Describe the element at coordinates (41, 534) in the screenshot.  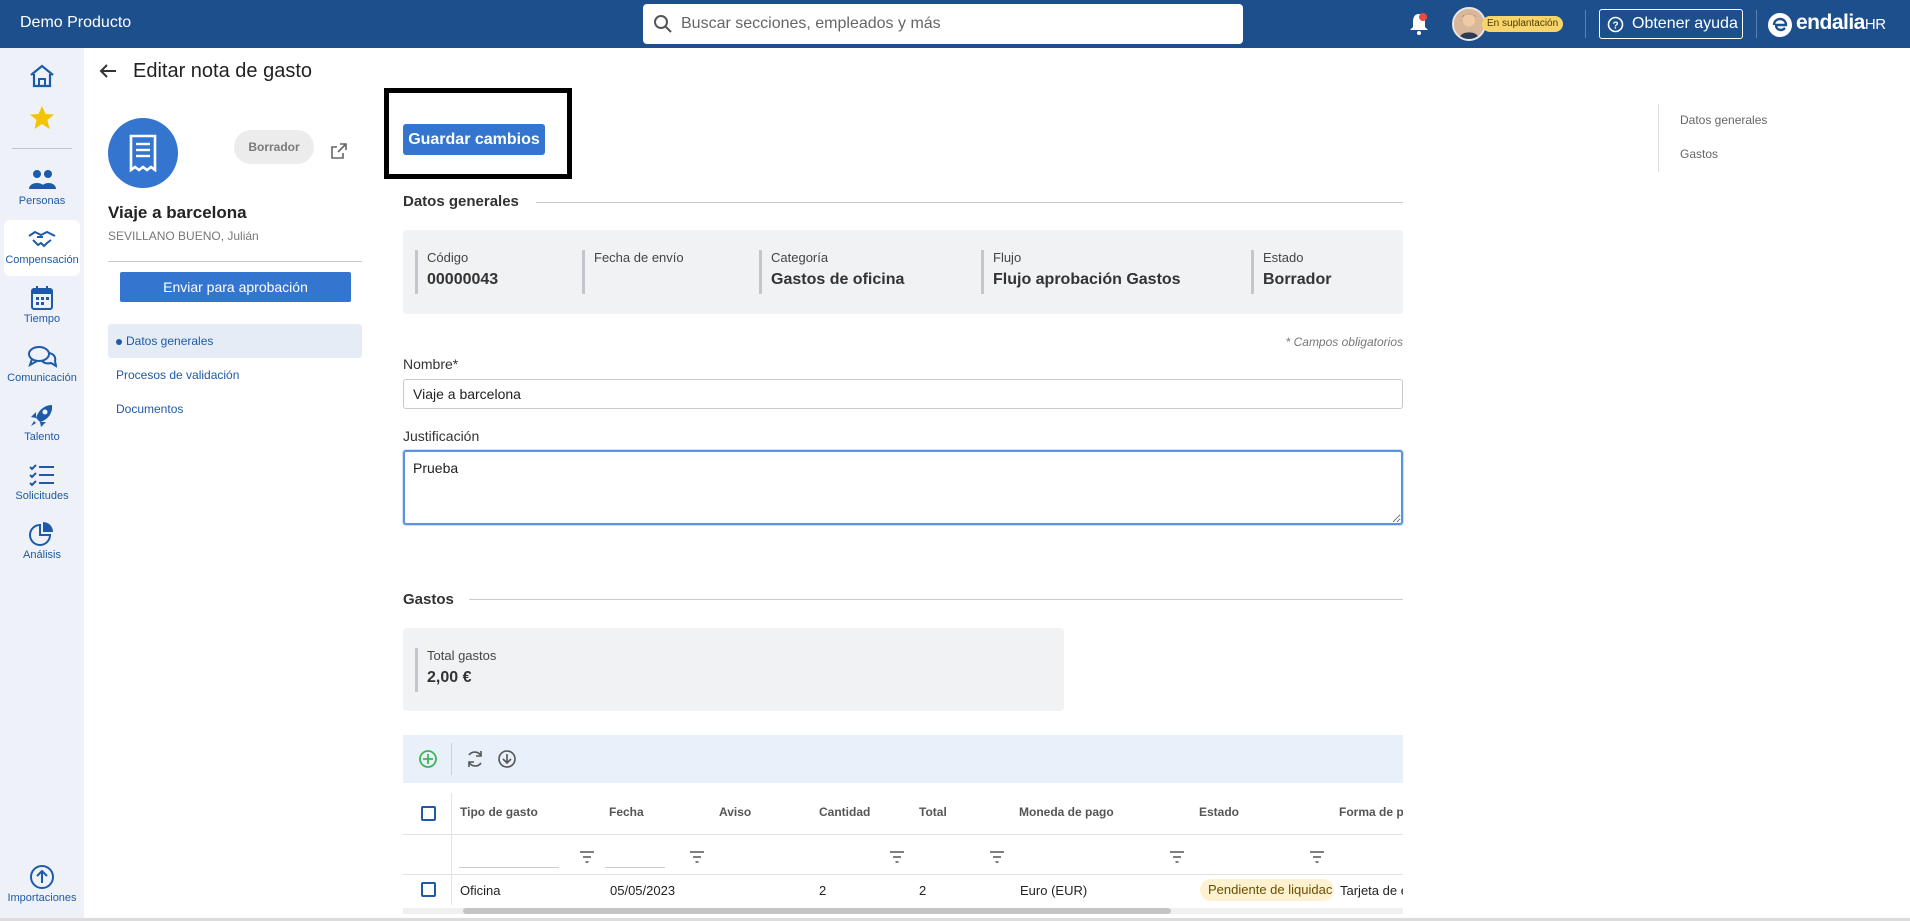
I see `pie-chart-icon` at that location.